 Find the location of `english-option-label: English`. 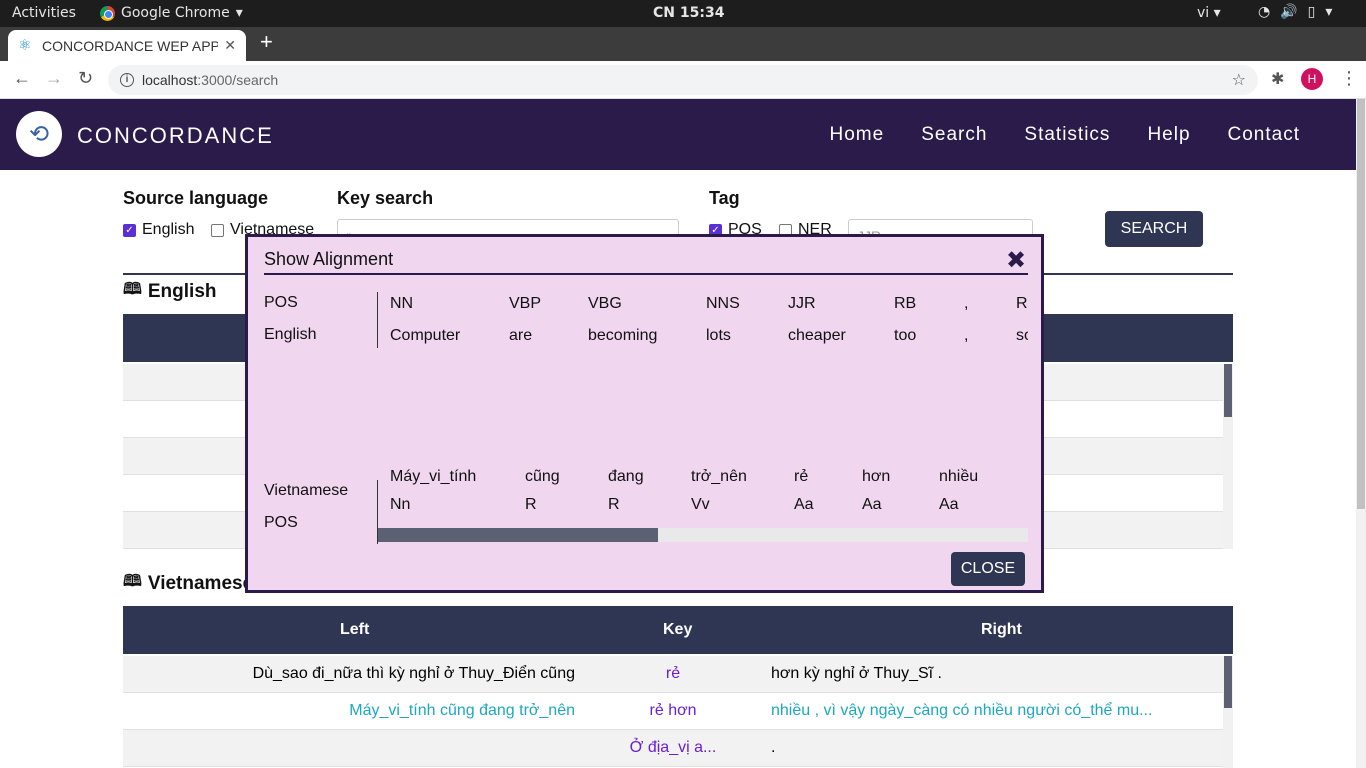

english-option-label: English is located at coordinates (168, 229).